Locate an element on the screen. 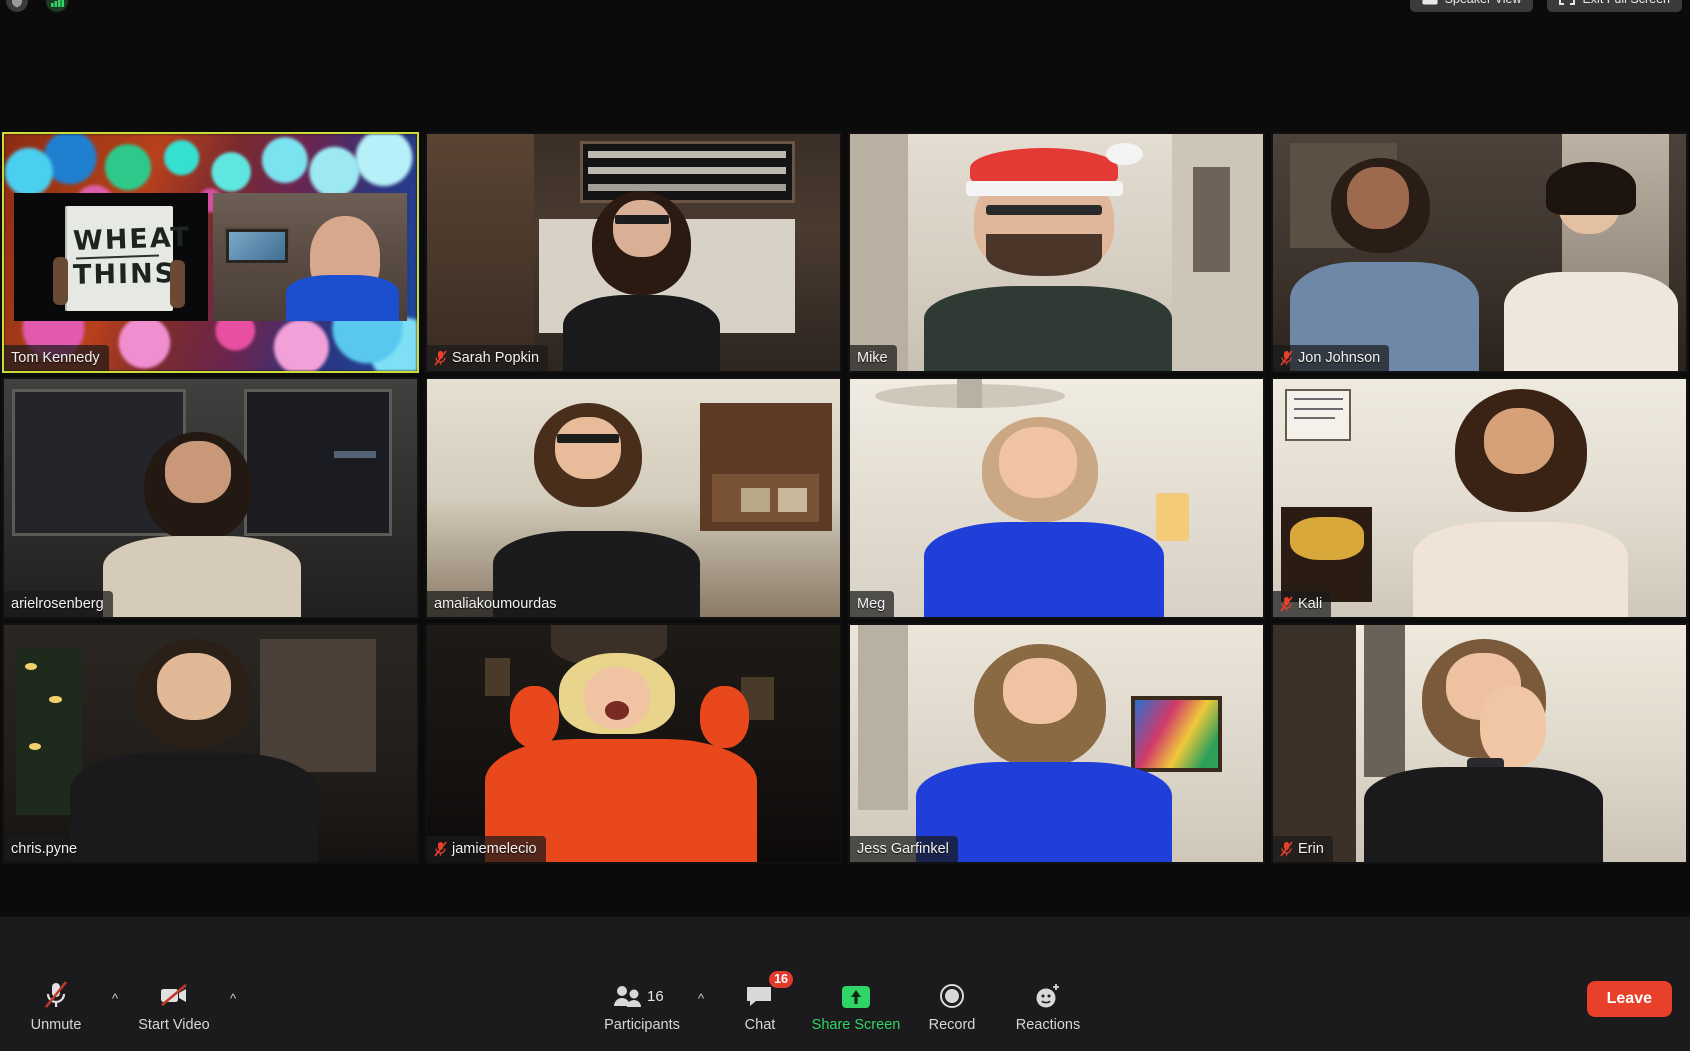 The width and height of the screenshot is (1690, 1051). video-tile-kali: Kali is located at coordinates (1479, 498).